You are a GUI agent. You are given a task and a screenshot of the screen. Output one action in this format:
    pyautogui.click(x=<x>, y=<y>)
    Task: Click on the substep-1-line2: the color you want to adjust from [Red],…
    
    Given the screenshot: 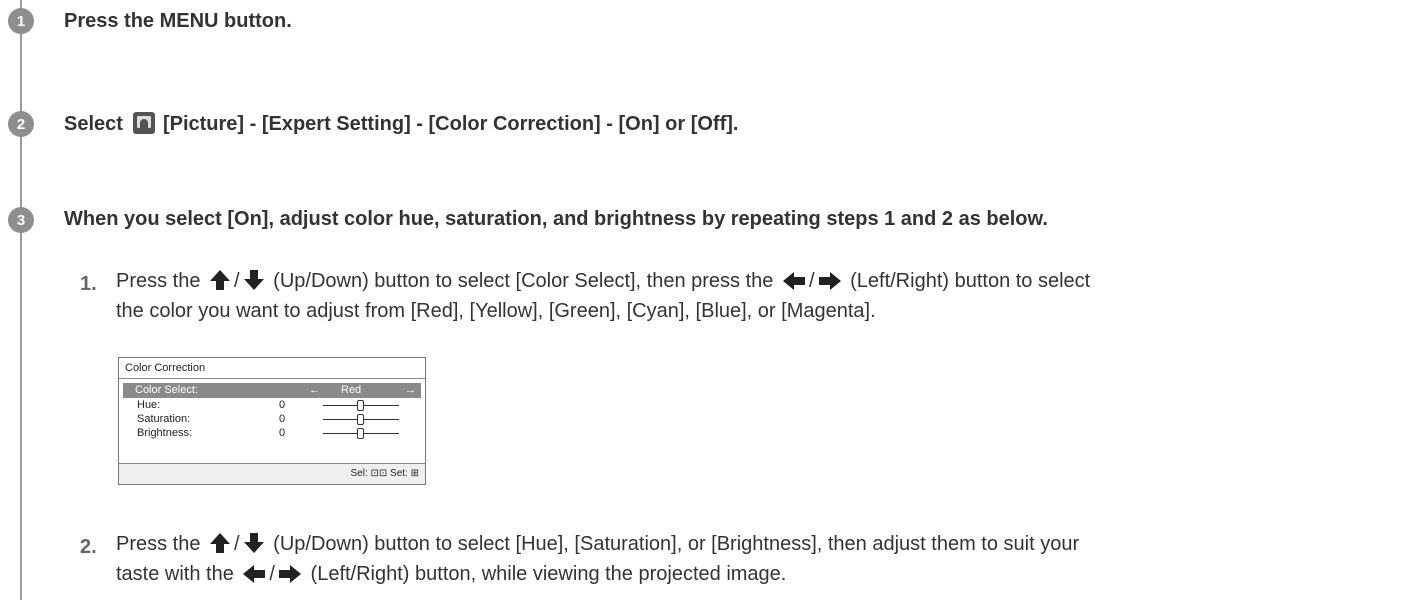 What is the action you would take?
    pyautogui.click(x=496, y=311)
    